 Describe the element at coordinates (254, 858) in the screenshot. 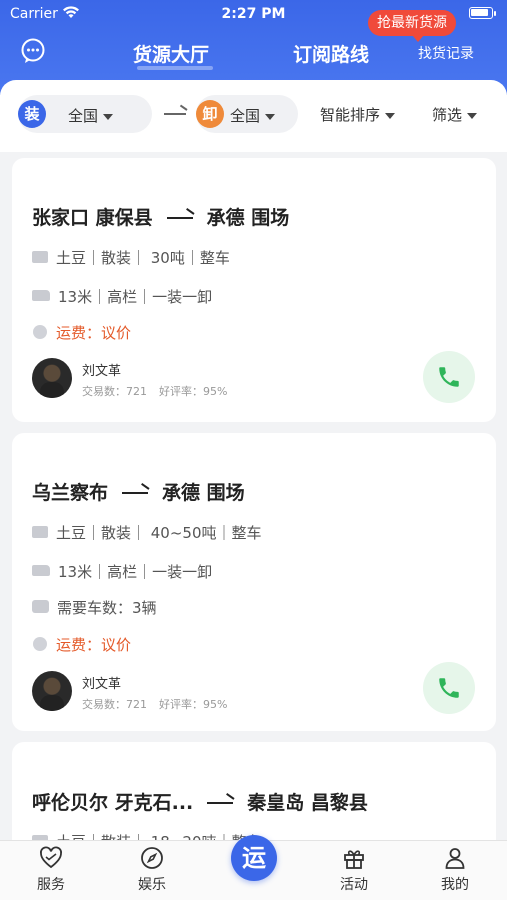

I see `center-transport-button: 运` at that location.